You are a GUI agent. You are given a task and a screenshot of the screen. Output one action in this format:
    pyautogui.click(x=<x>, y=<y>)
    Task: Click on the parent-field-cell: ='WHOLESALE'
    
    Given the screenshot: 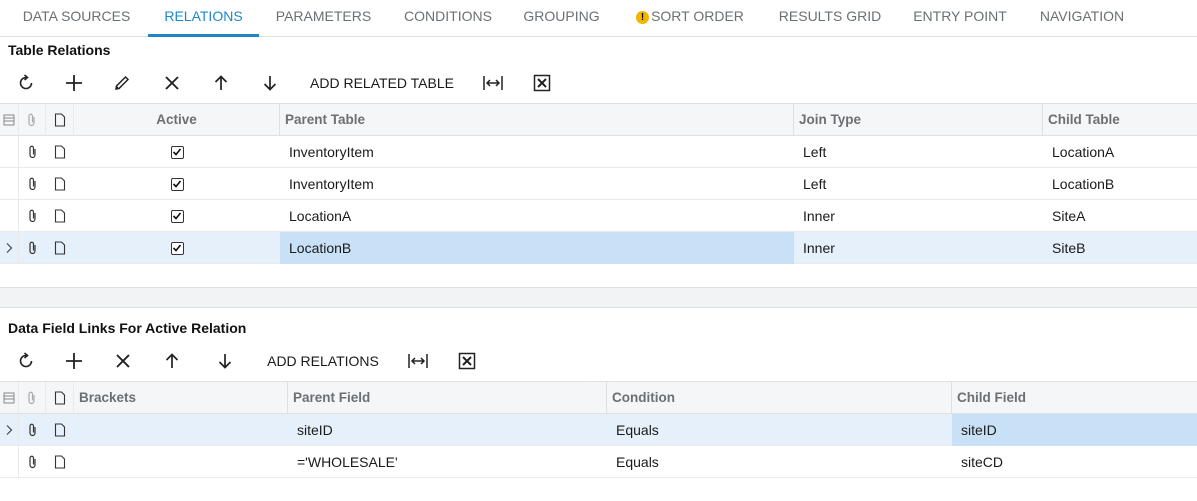 What is the action you would take?
    pyautogui.click(x=447, y=462)
    